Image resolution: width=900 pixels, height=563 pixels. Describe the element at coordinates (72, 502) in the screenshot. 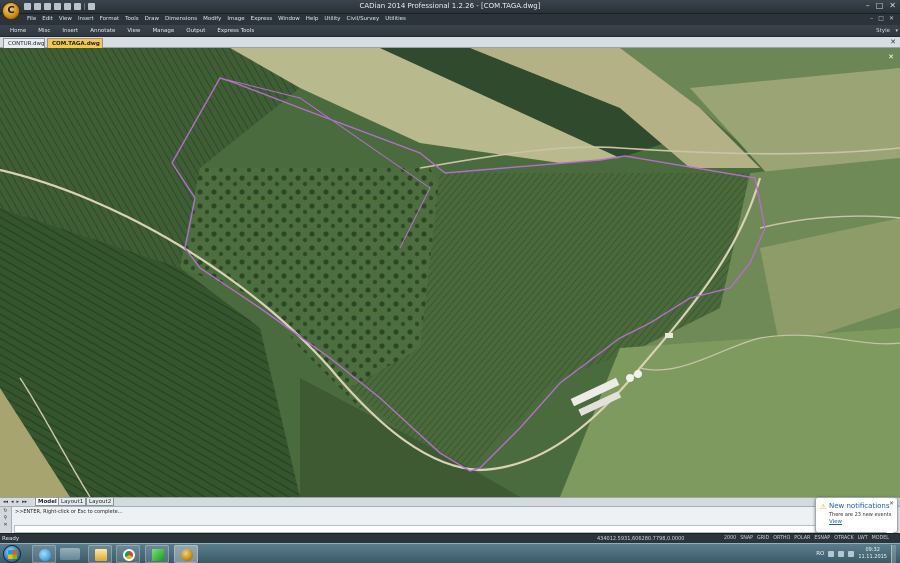

I see `tab-layout1: Layout1` at that location.